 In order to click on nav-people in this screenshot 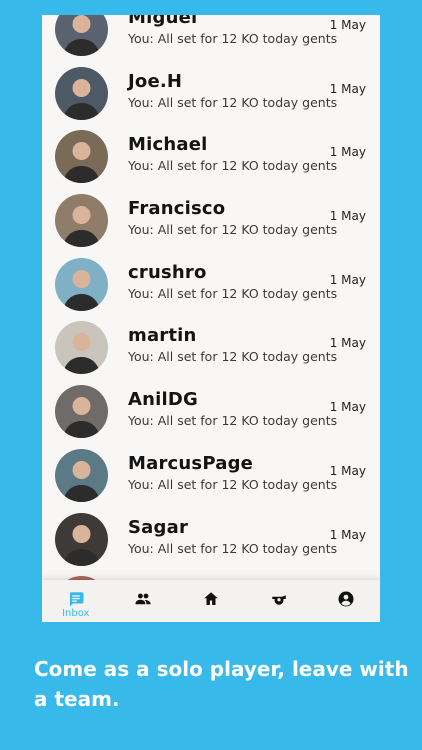, I will do `click(144, 601)`.